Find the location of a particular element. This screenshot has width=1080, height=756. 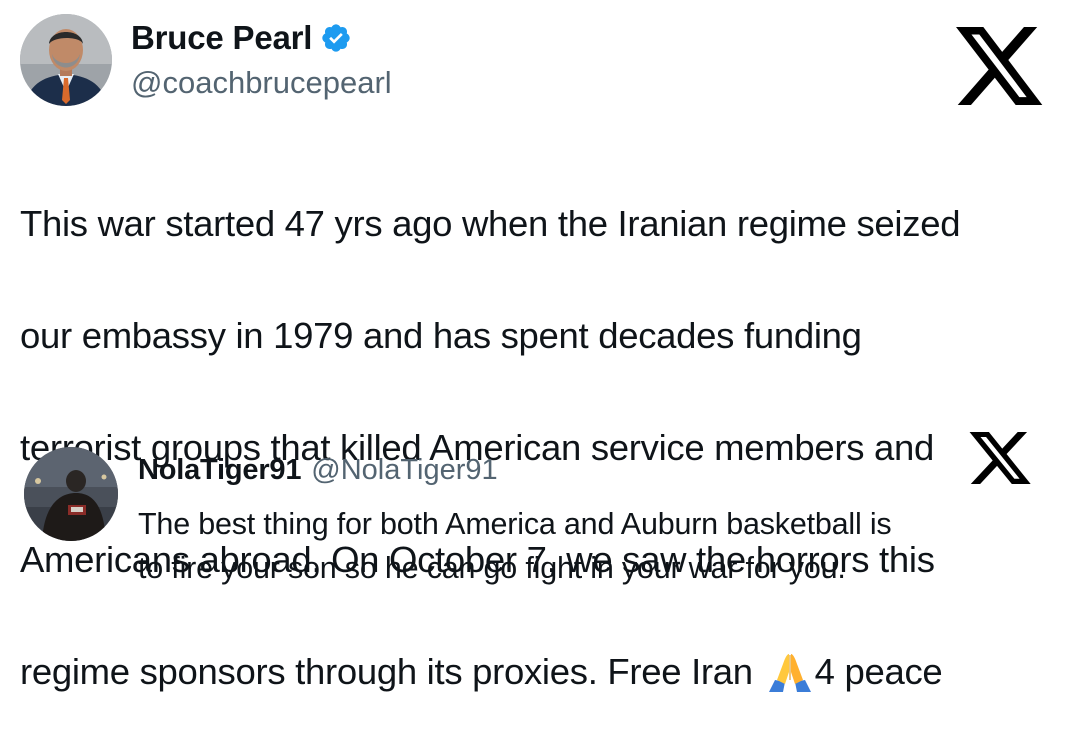

author-handle: @coachbrucepearl is located at coordinates (261, 83).